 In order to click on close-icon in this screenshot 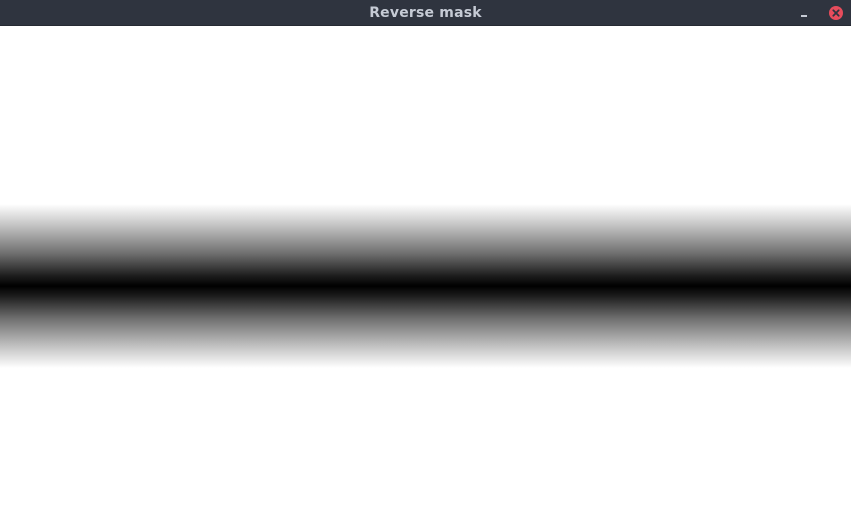, I will do `click(836, 13)`.